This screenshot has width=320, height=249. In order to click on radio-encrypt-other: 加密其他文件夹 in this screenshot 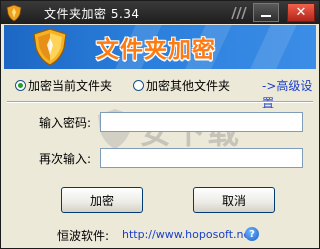, I will do `click(181, 85)`.